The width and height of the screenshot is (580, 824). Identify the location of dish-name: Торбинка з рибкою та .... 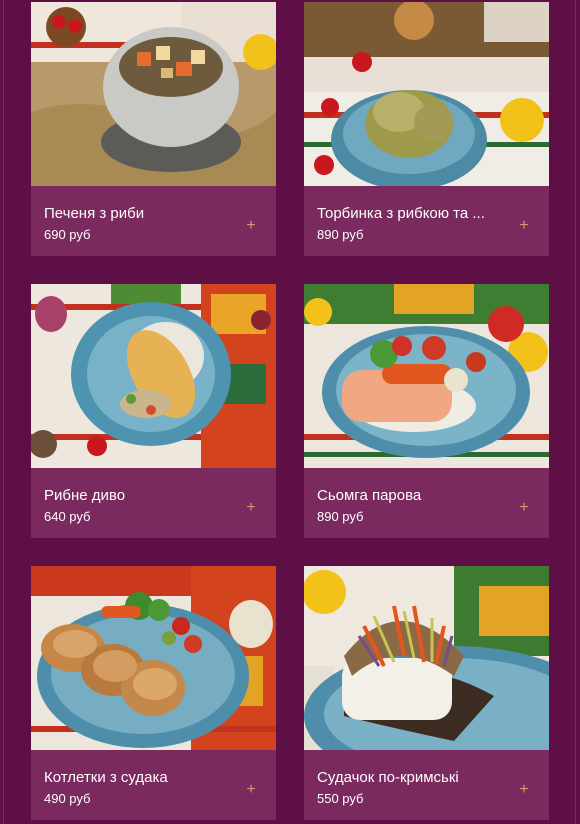
(401, 213).